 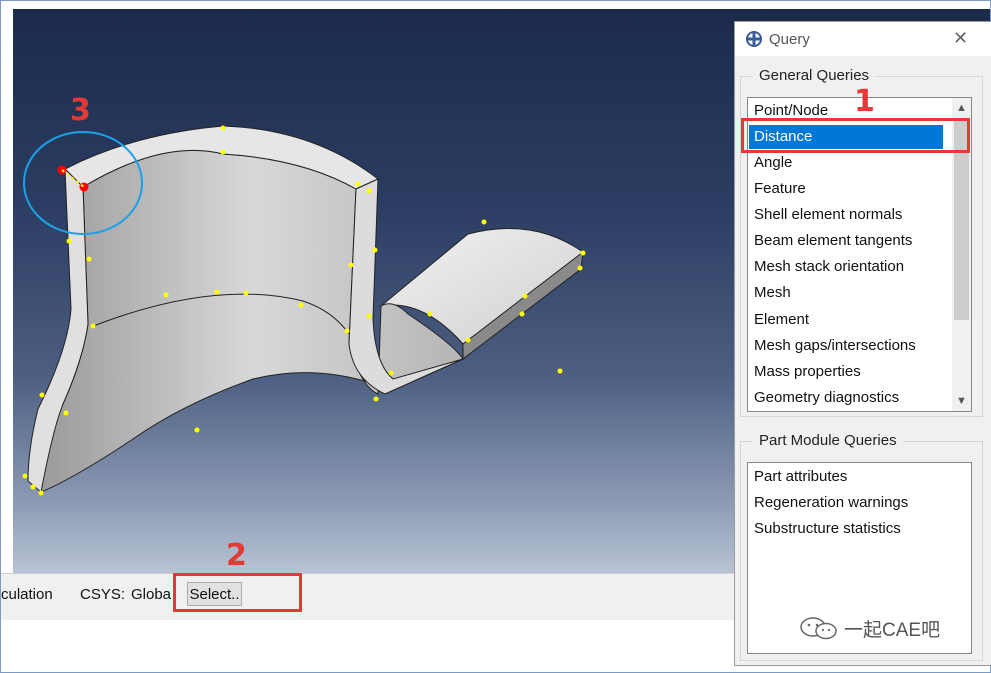 What do you see at coordinates (825, 529) in the screenshot?
I see `list-item-substructure-statistics: Substructure statistics` at bounding box center [825, 529].